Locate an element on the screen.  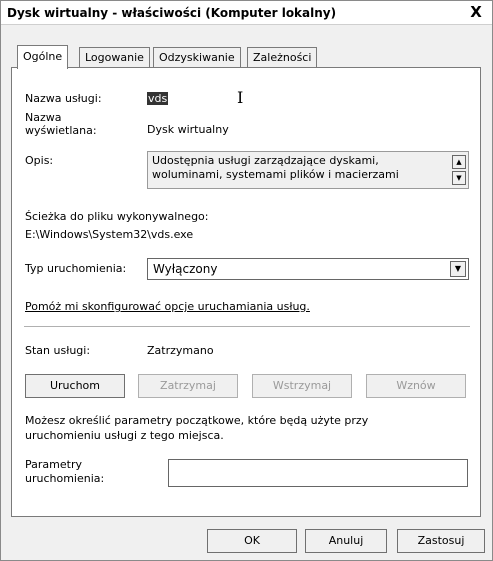
description-line1: Udostępnia usługi zarządzające dyskami, is located at coordinates (265, 160).